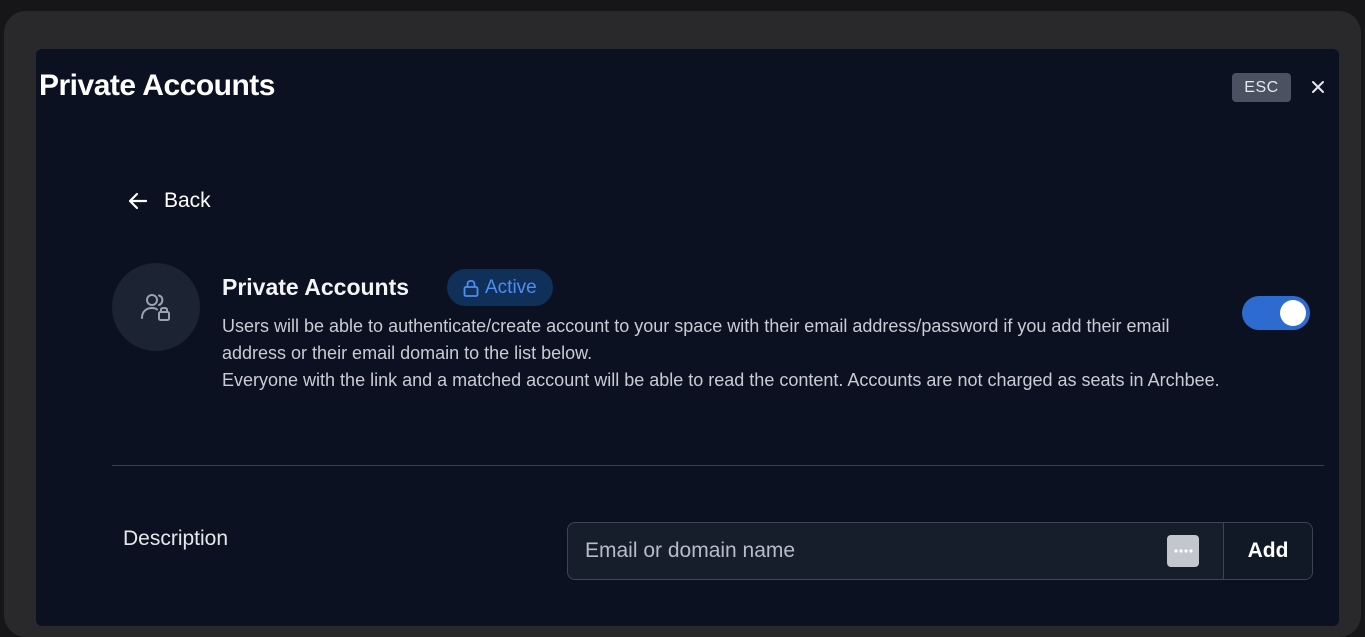 Image resolution: width=1365 pixels, height=637 pixels. I want to click on arrow-left-icon, so click(138, 201).